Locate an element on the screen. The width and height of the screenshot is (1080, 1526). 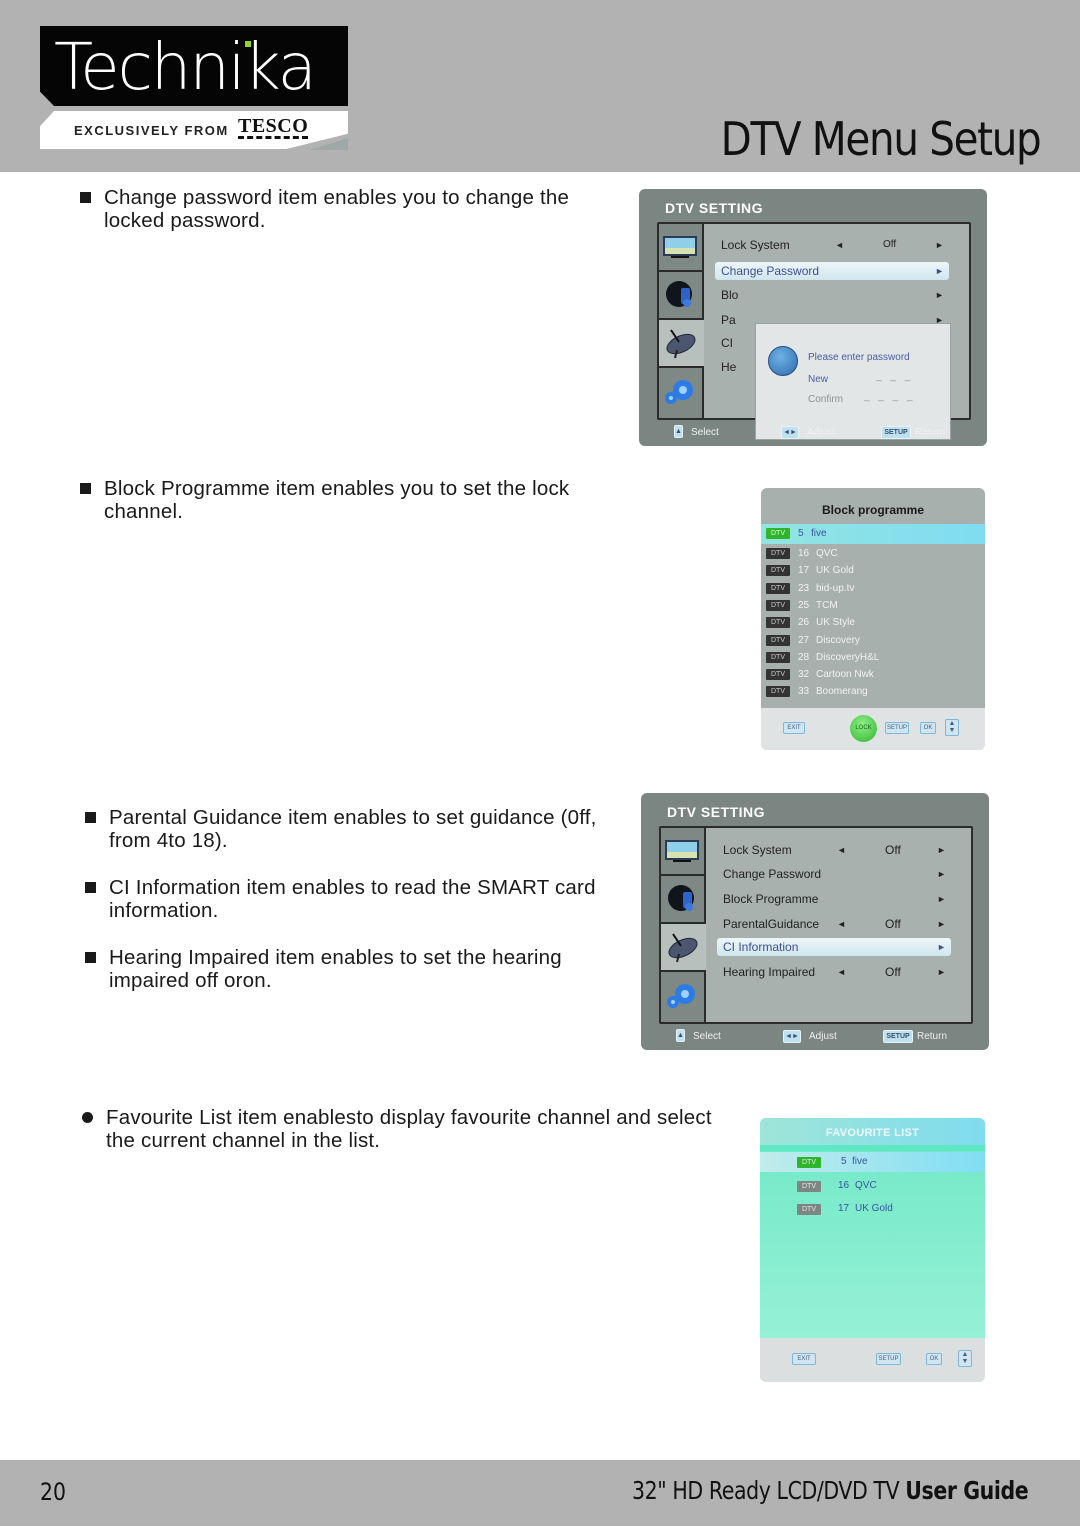
channel-name: QVC is located at coordinates (866, 1185).